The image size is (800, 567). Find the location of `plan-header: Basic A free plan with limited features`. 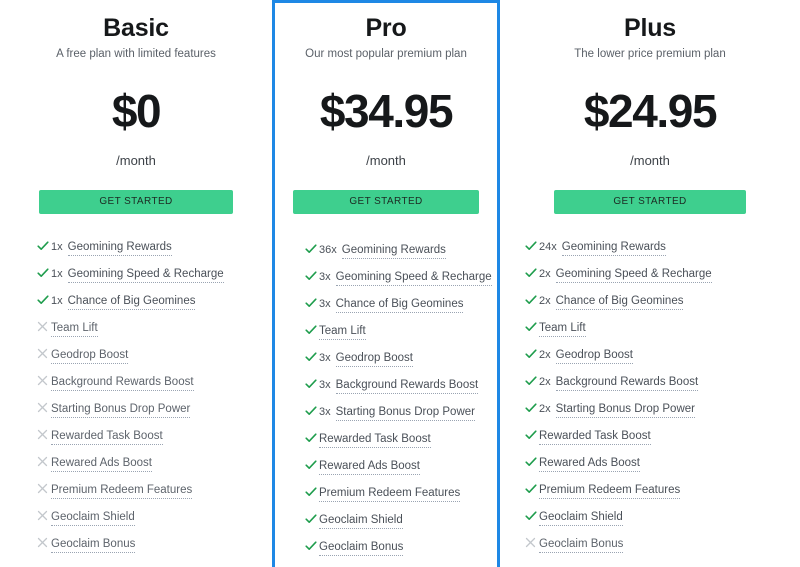

plan-header: Basic A free plan with limited features is located at coordinates (136, 35).